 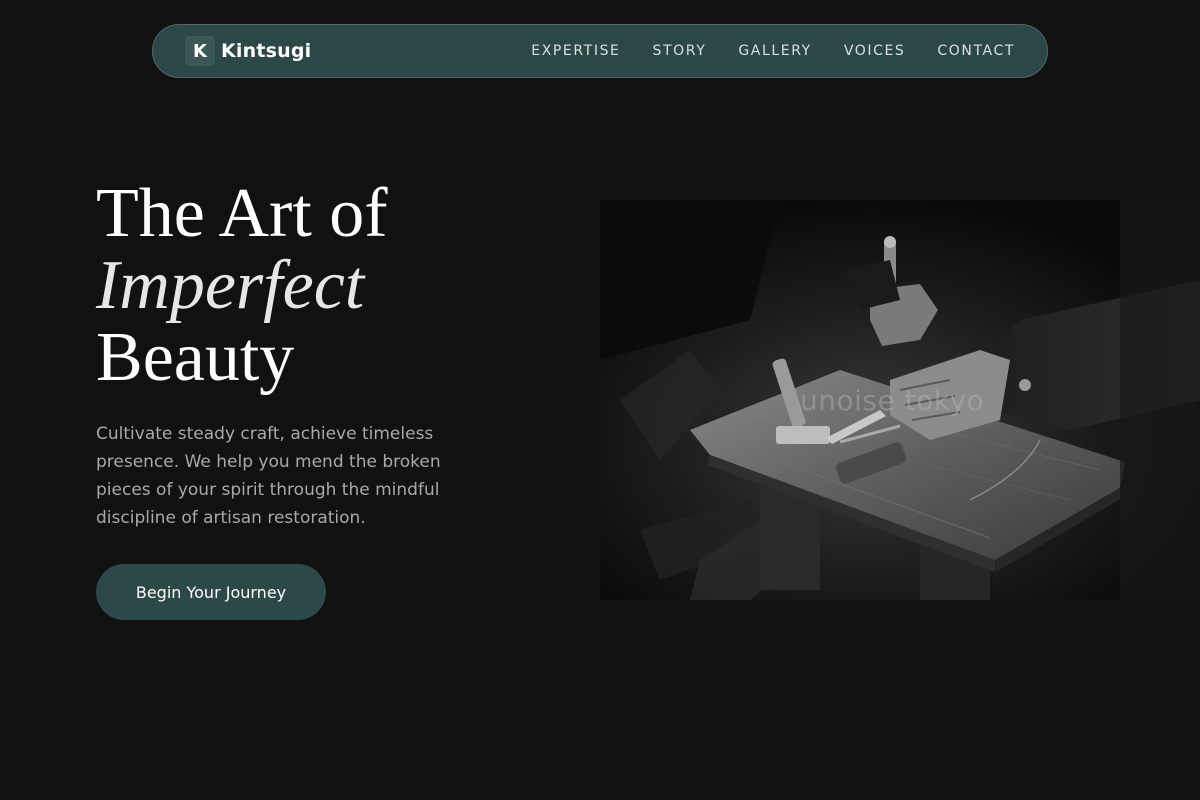 What do you see at coordinates (200, 51) in the screenshot?
I see `brand-mark-icon: K` at bounding box center [200, 51].